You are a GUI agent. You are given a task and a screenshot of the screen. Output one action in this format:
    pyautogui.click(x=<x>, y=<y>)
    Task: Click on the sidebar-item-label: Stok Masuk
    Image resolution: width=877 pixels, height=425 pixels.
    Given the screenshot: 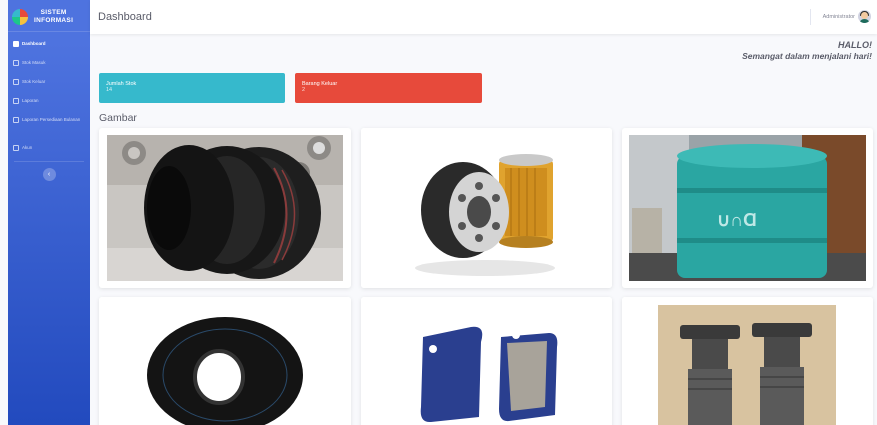 What is the action you would take?
    pyautogui.click(x=34, y=62)
    